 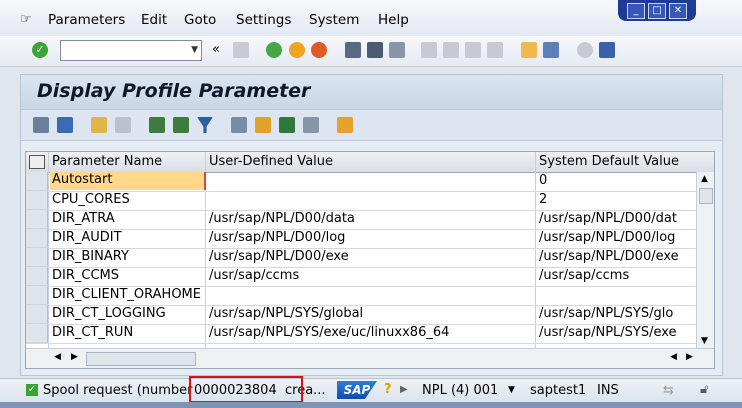 What do you see at coordinates (397, 50) in the screenshot?
I see `find-next-icon` at bounding box center [397, 50].